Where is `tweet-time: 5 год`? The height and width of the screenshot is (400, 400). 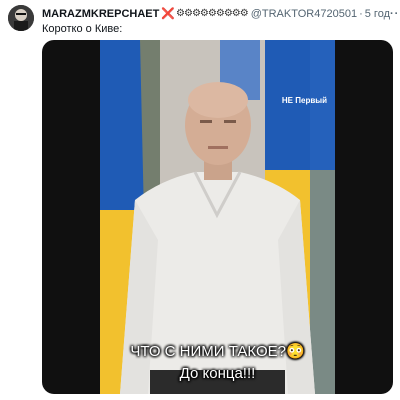 tweet-time: 5 год is located at coordinates (377, 14).